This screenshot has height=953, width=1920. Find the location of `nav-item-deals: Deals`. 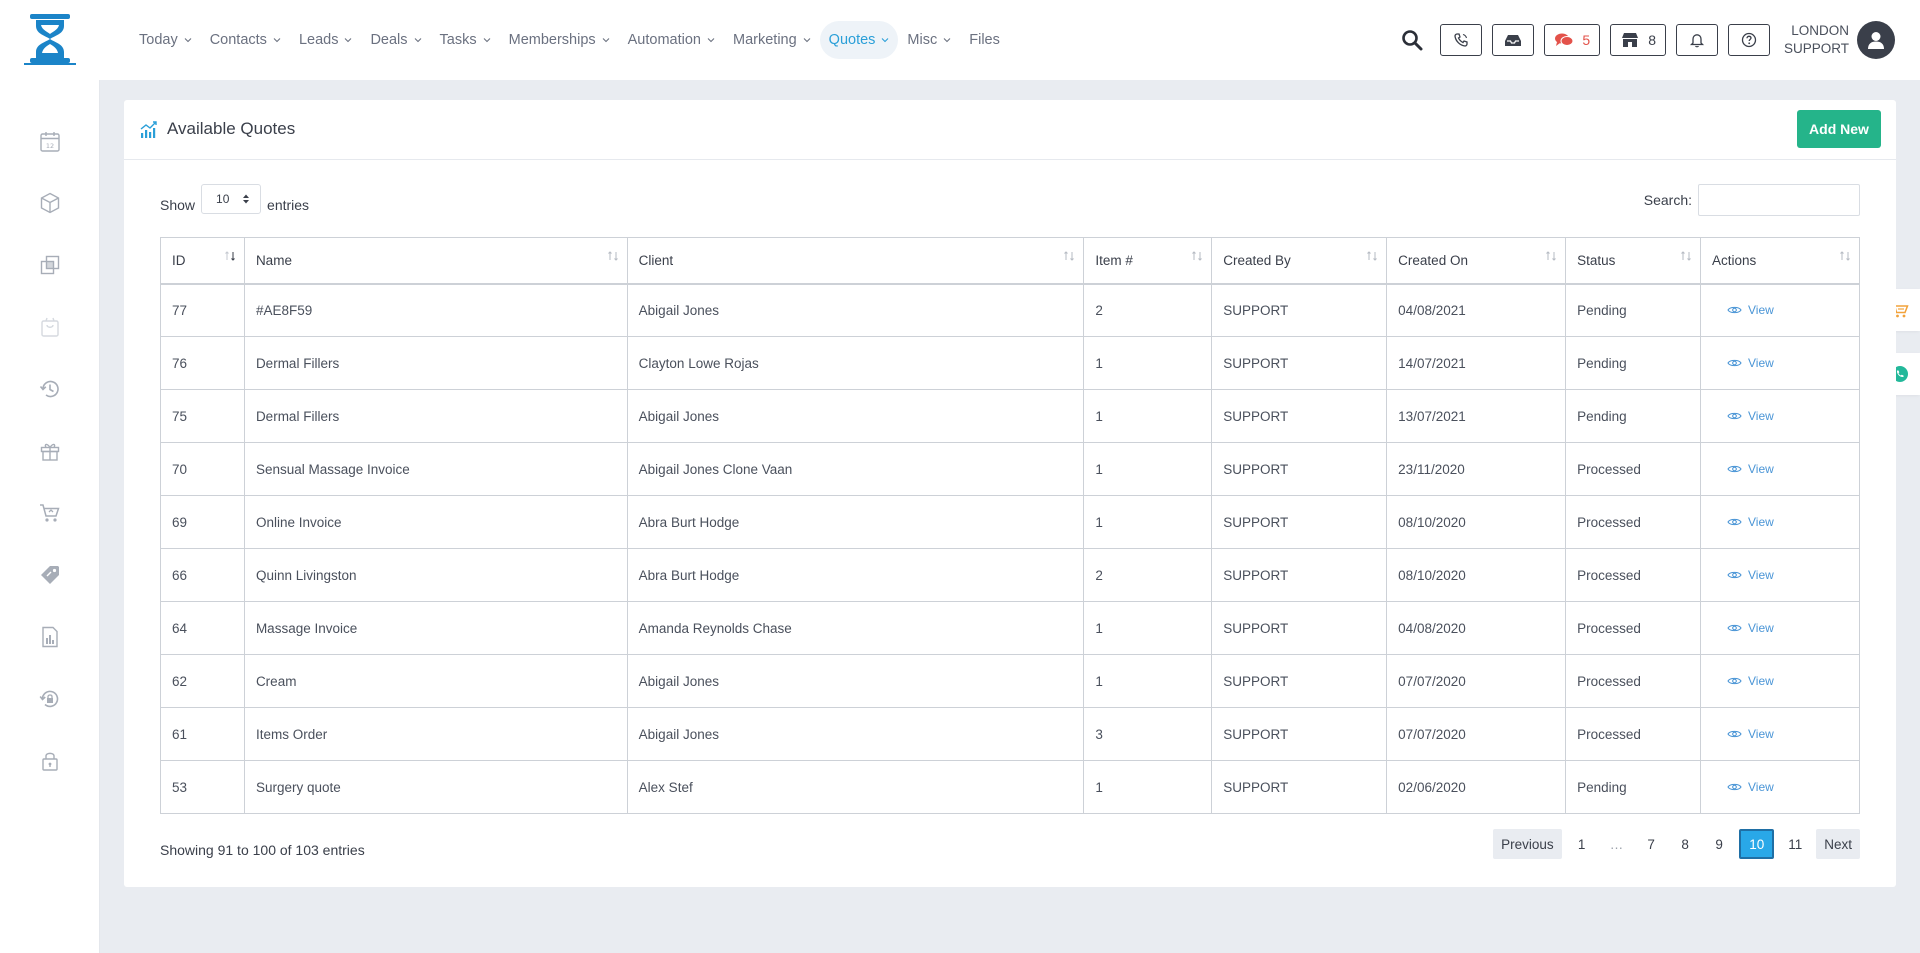

nav-item-deals: Deals is located at coordinates (395, 40).